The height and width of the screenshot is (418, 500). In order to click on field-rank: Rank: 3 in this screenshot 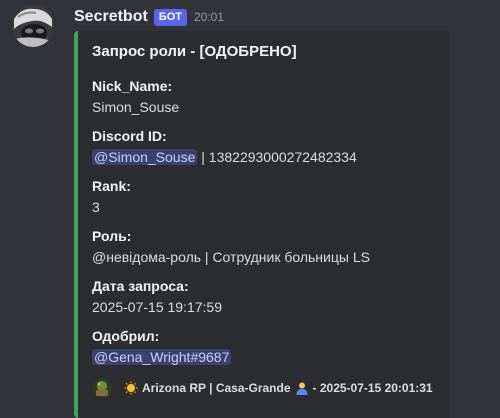, I will do `click(111, 196)`.